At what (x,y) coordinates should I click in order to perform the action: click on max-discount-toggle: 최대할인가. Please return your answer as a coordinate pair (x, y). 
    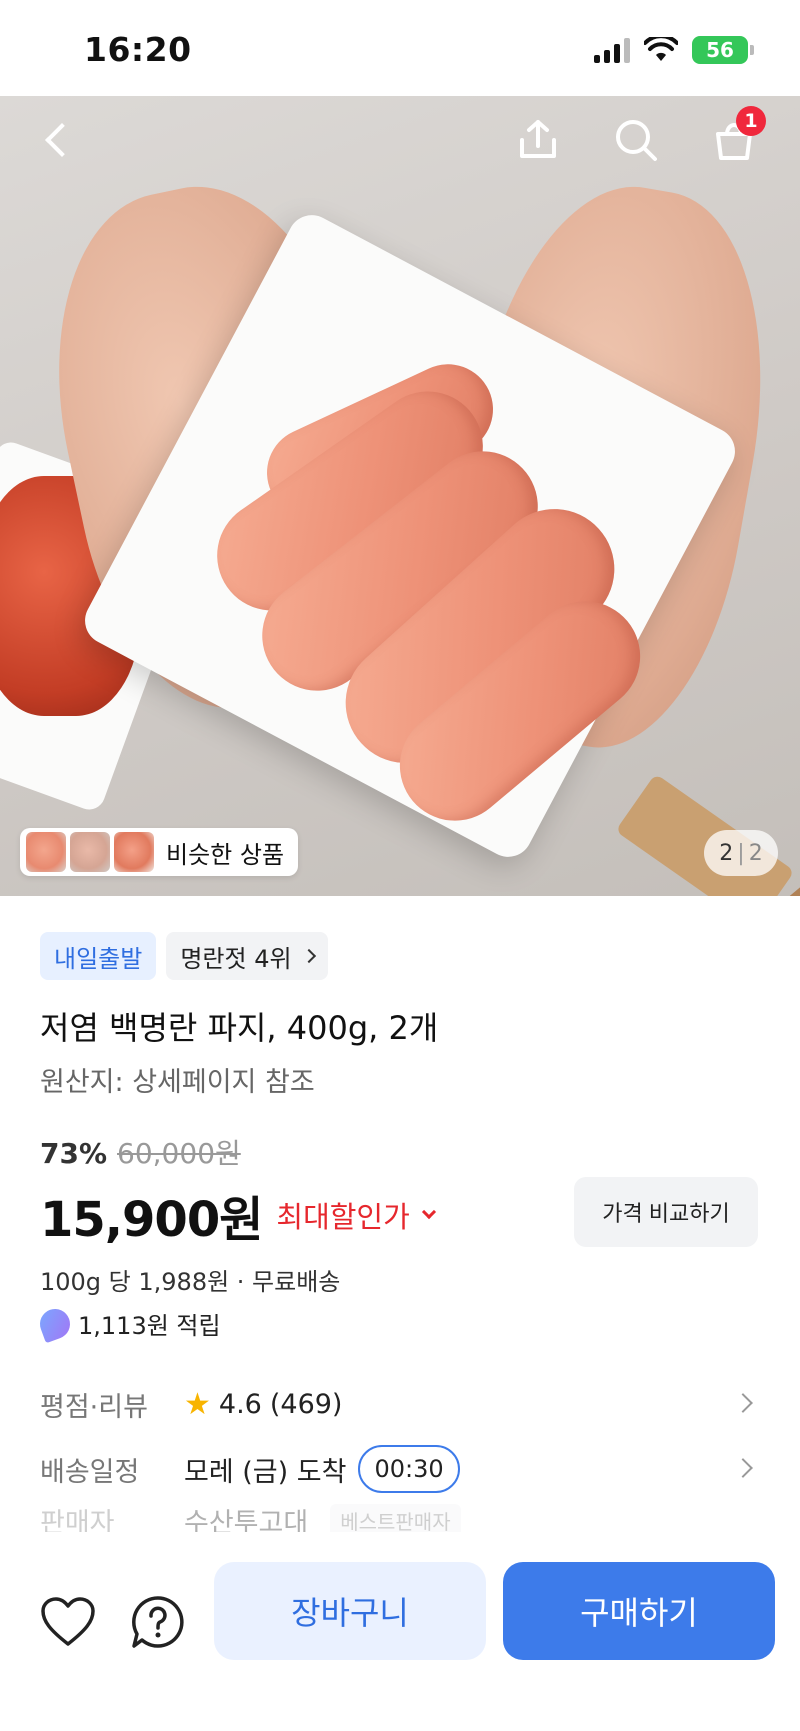
    Looking at the image, I should click on (356, 1215).